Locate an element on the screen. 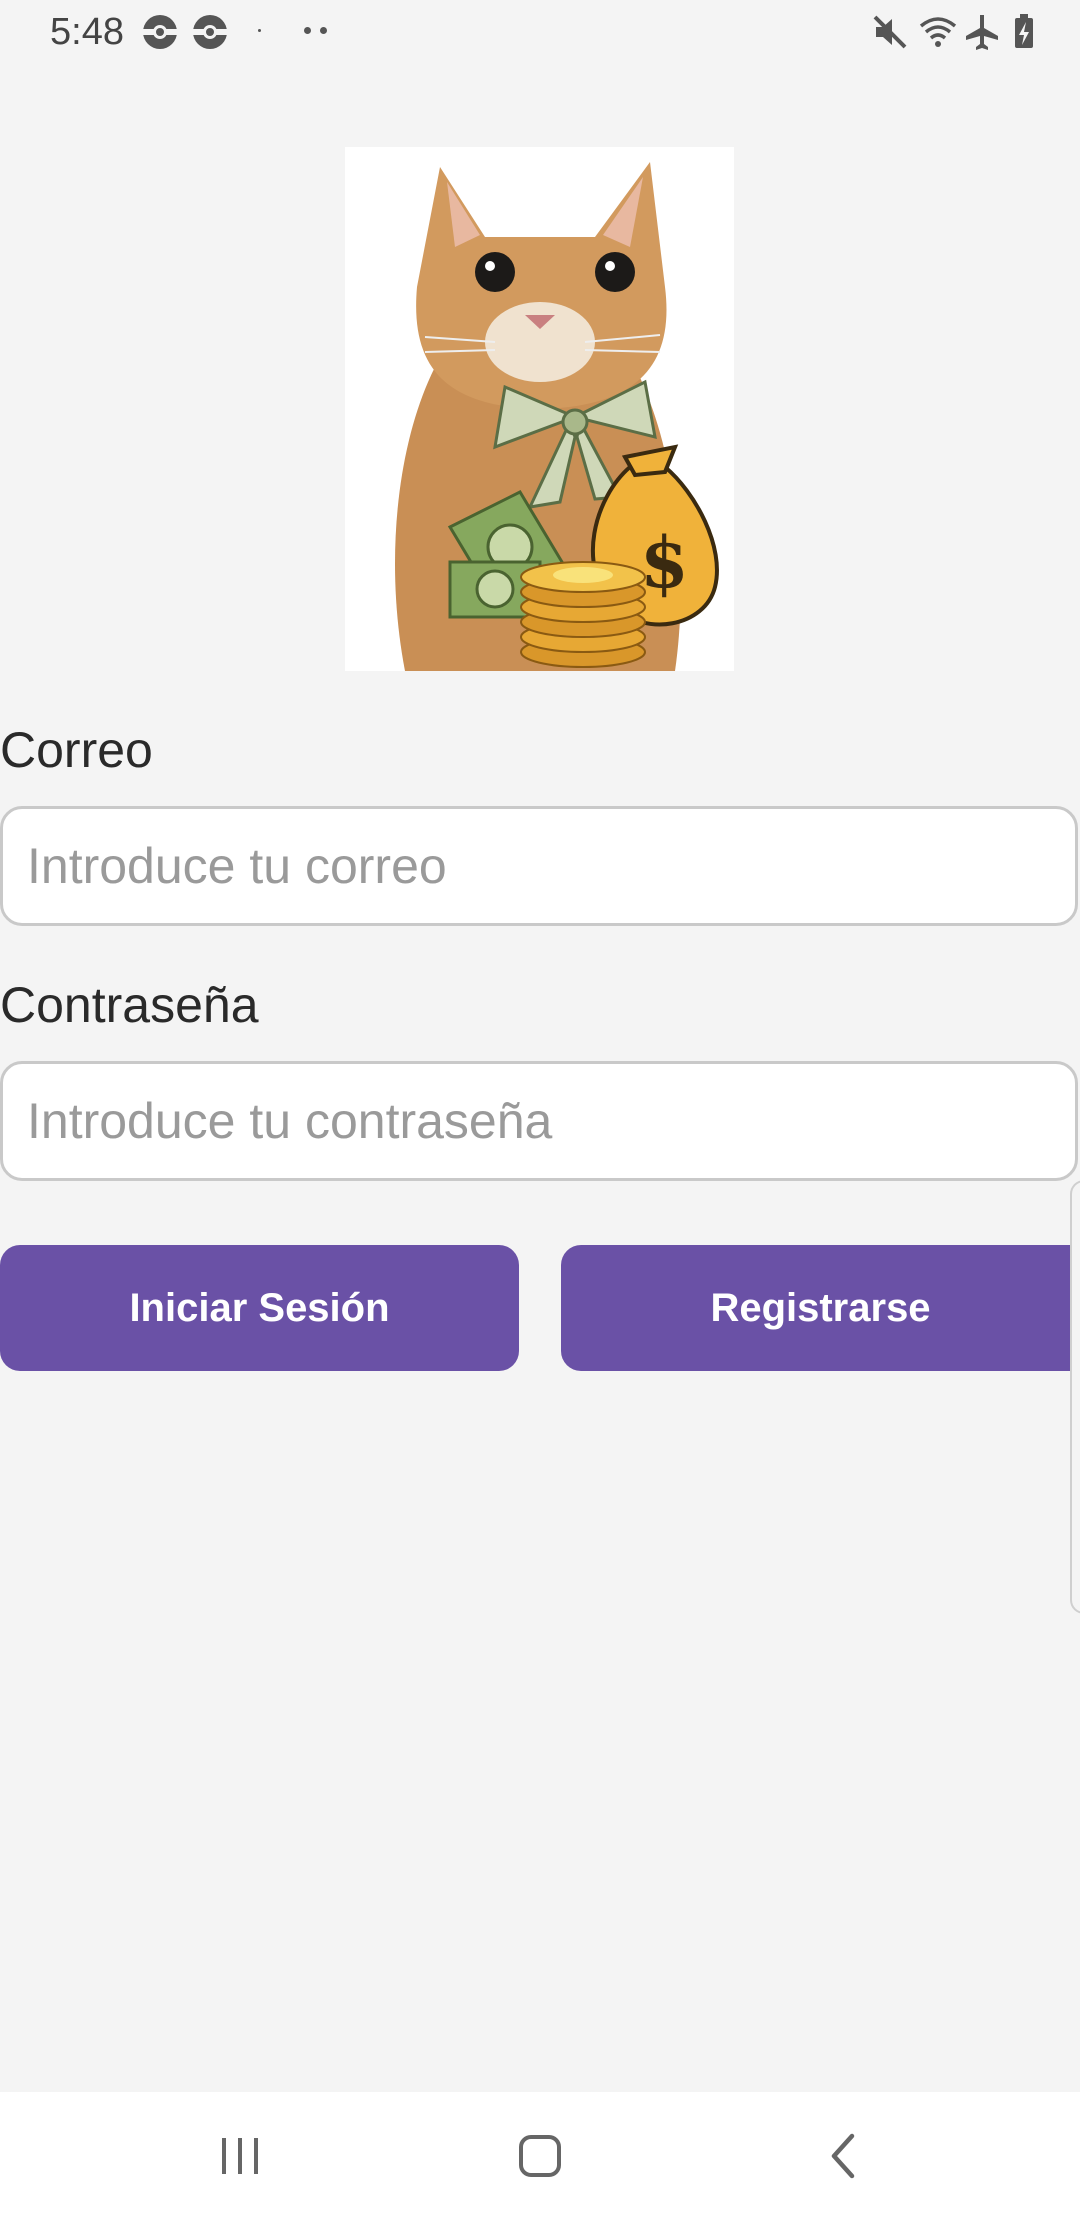 This screenshot has width=1080, height=2220. home-icon is located at coordinates (540, 2156).